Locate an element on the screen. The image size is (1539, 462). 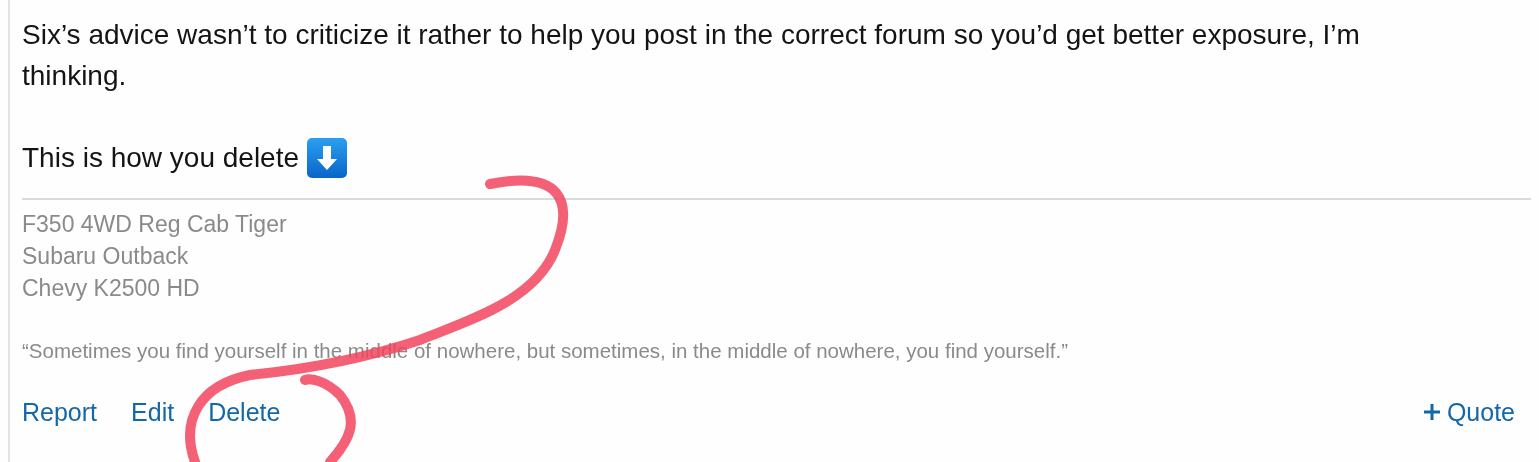
signature-line: Chevy K2500 HD is located at coordinates (111, 288).